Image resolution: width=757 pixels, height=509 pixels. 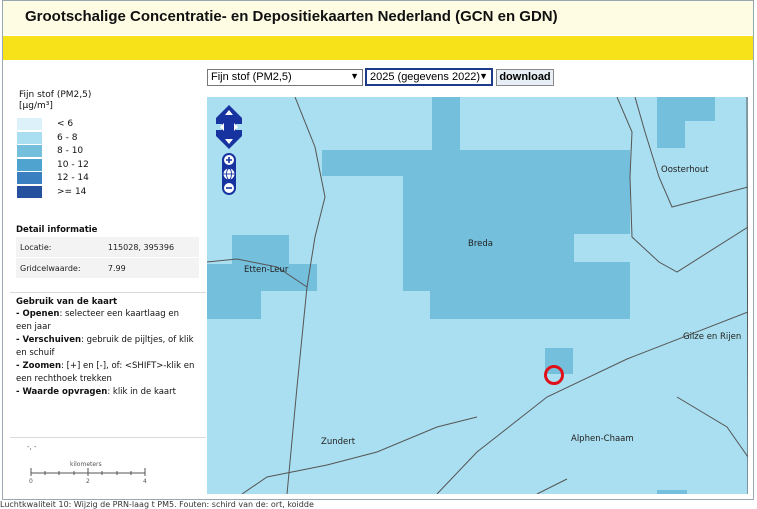 I want to click on detail-value: 7.99, so click(x=151, y=268).